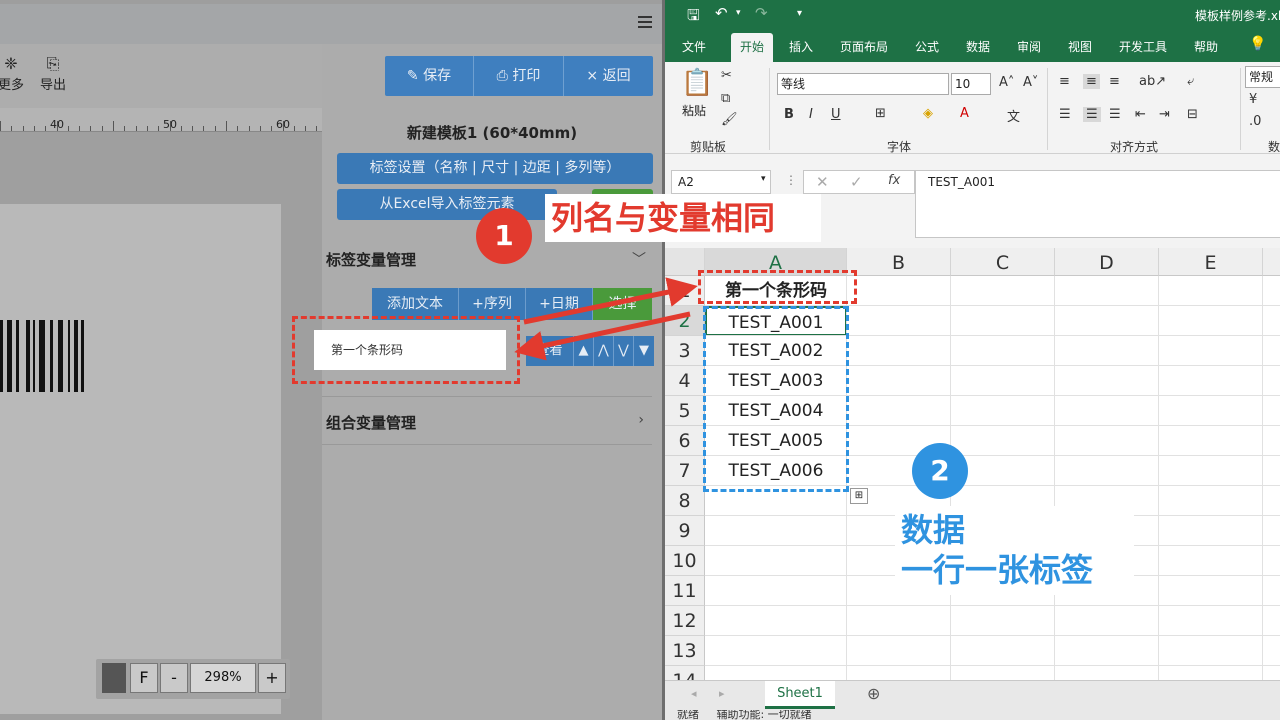 The width and height of the screenshot is (1280, 720). What do you see at coordinates (685, 411) in the screenshot?
I see `row-header: 5` at bounding box center [685, 411].